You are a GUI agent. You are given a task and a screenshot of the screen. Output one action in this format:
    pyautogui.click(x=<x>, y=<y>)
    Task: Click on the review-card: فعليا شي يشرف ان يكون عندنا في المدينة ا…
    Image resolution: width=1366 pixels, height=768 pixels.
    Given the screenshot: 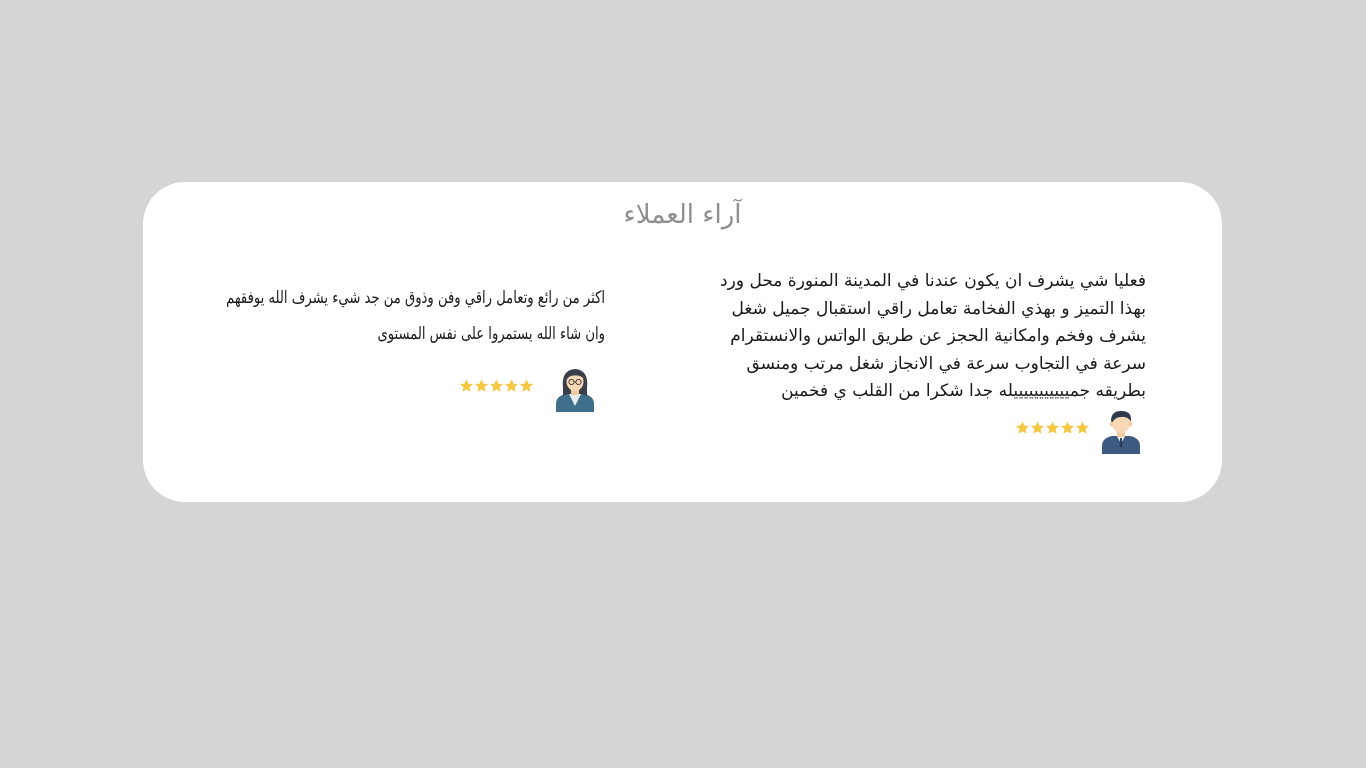 What is the action you would take?
    pyautogui.click(x=911, y=337)
    